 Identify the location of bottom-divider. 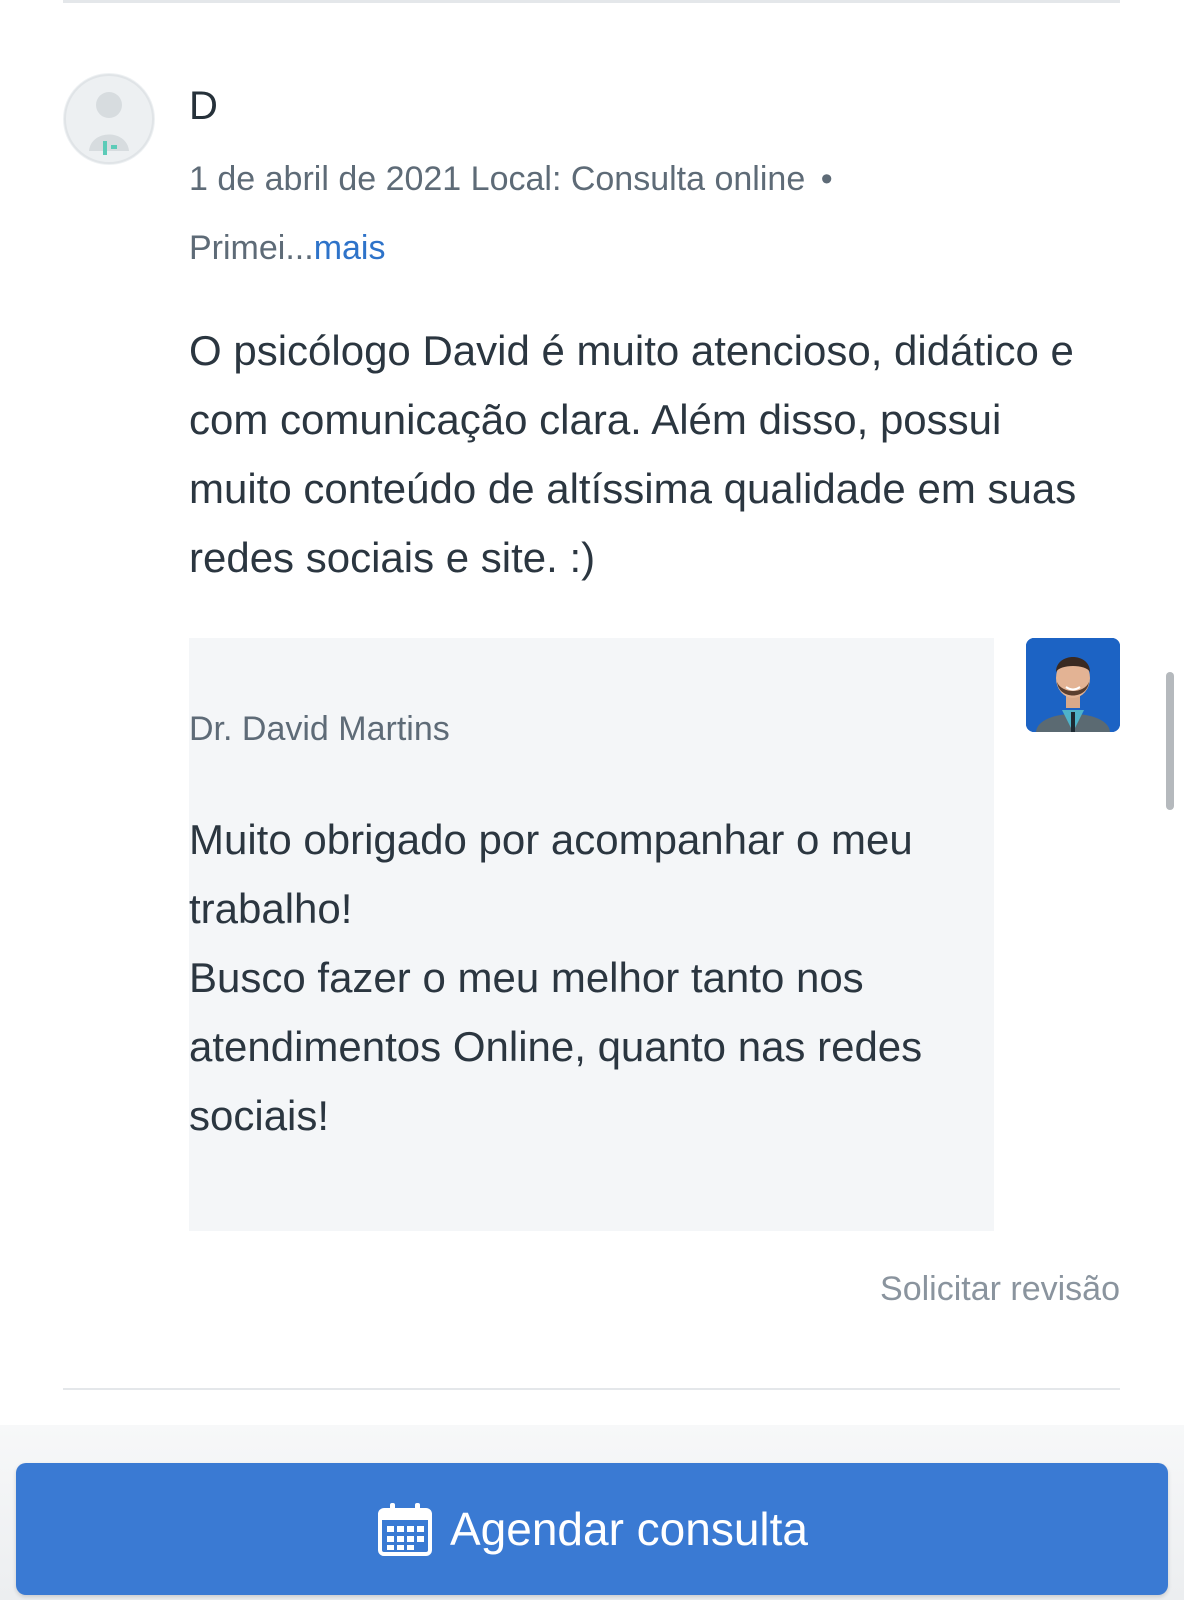
(591, 1389).